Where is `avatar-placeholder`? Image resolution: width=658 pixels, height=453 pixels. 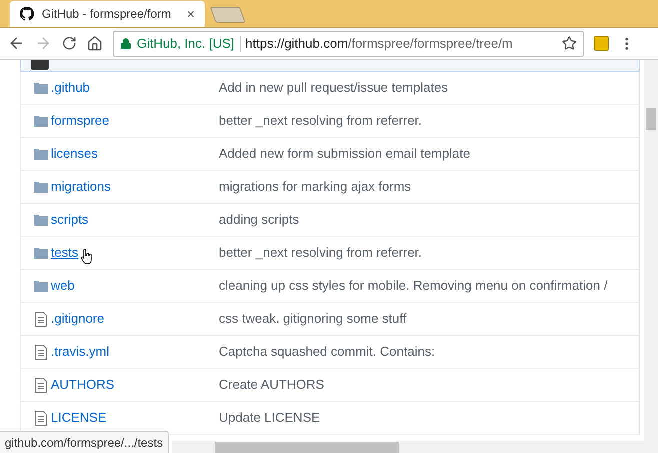 avatar-placeholder is located at coordinates (40, 65).